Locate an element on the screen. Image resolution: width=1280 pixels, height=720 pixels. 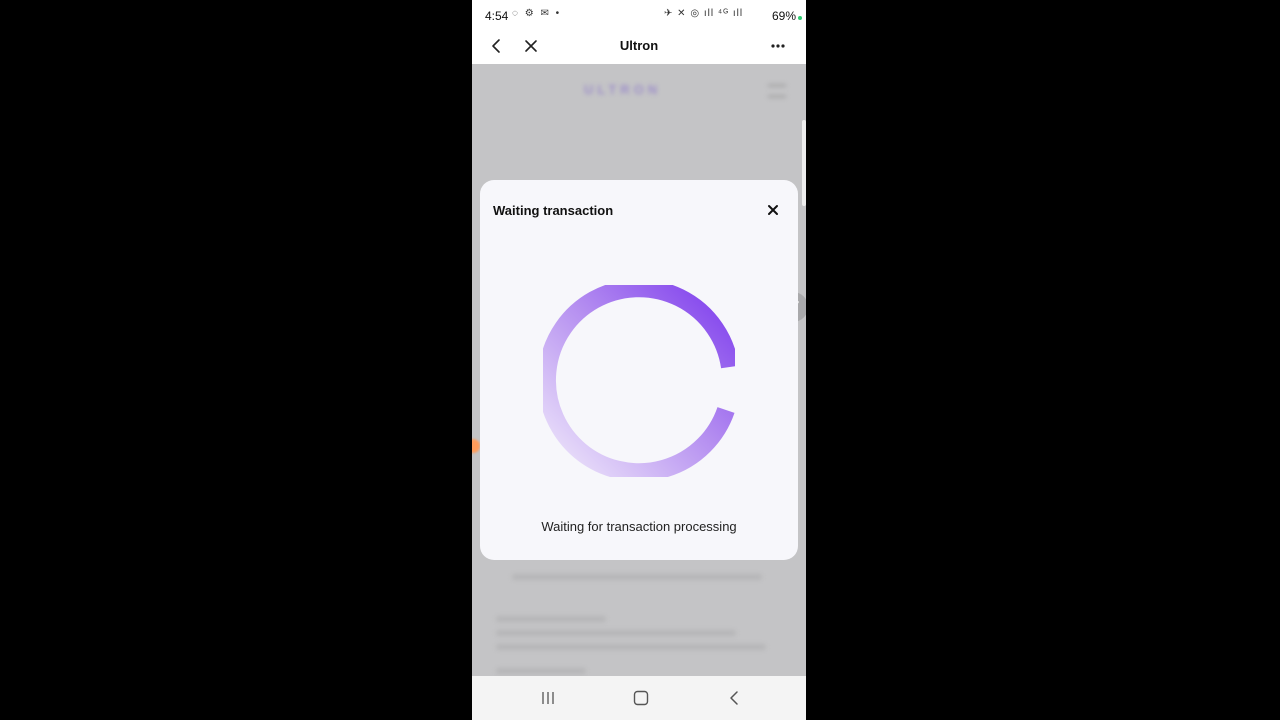
loading-spinner is located at coordinates (639, 381).